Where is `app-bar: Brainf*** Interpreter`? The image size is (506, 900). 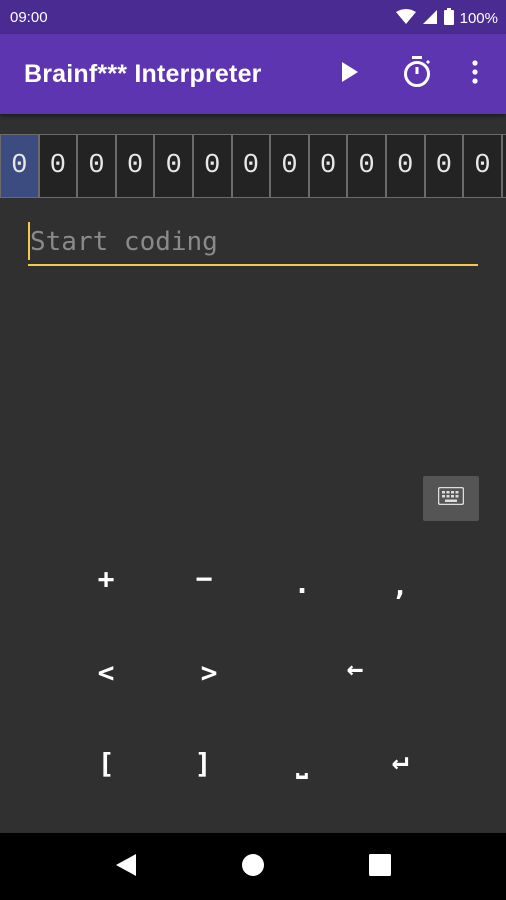
app-bar: Brainf*** Interpreter is located at coordinates (253, 74).